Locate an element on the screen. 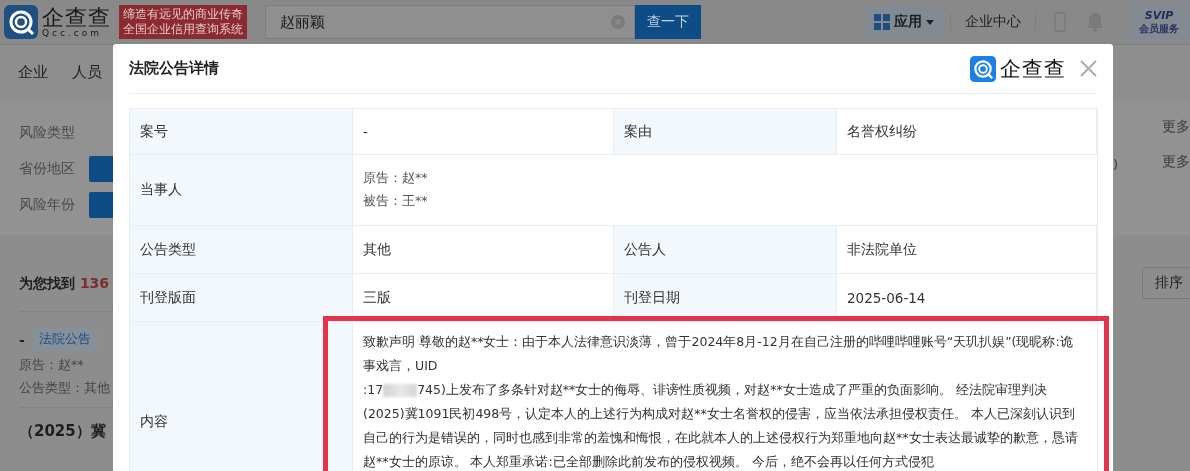 Image resolution: width=1190 pixels, height=471 pixels. nav-tab: 企业 is located at coordinates (33, 72).